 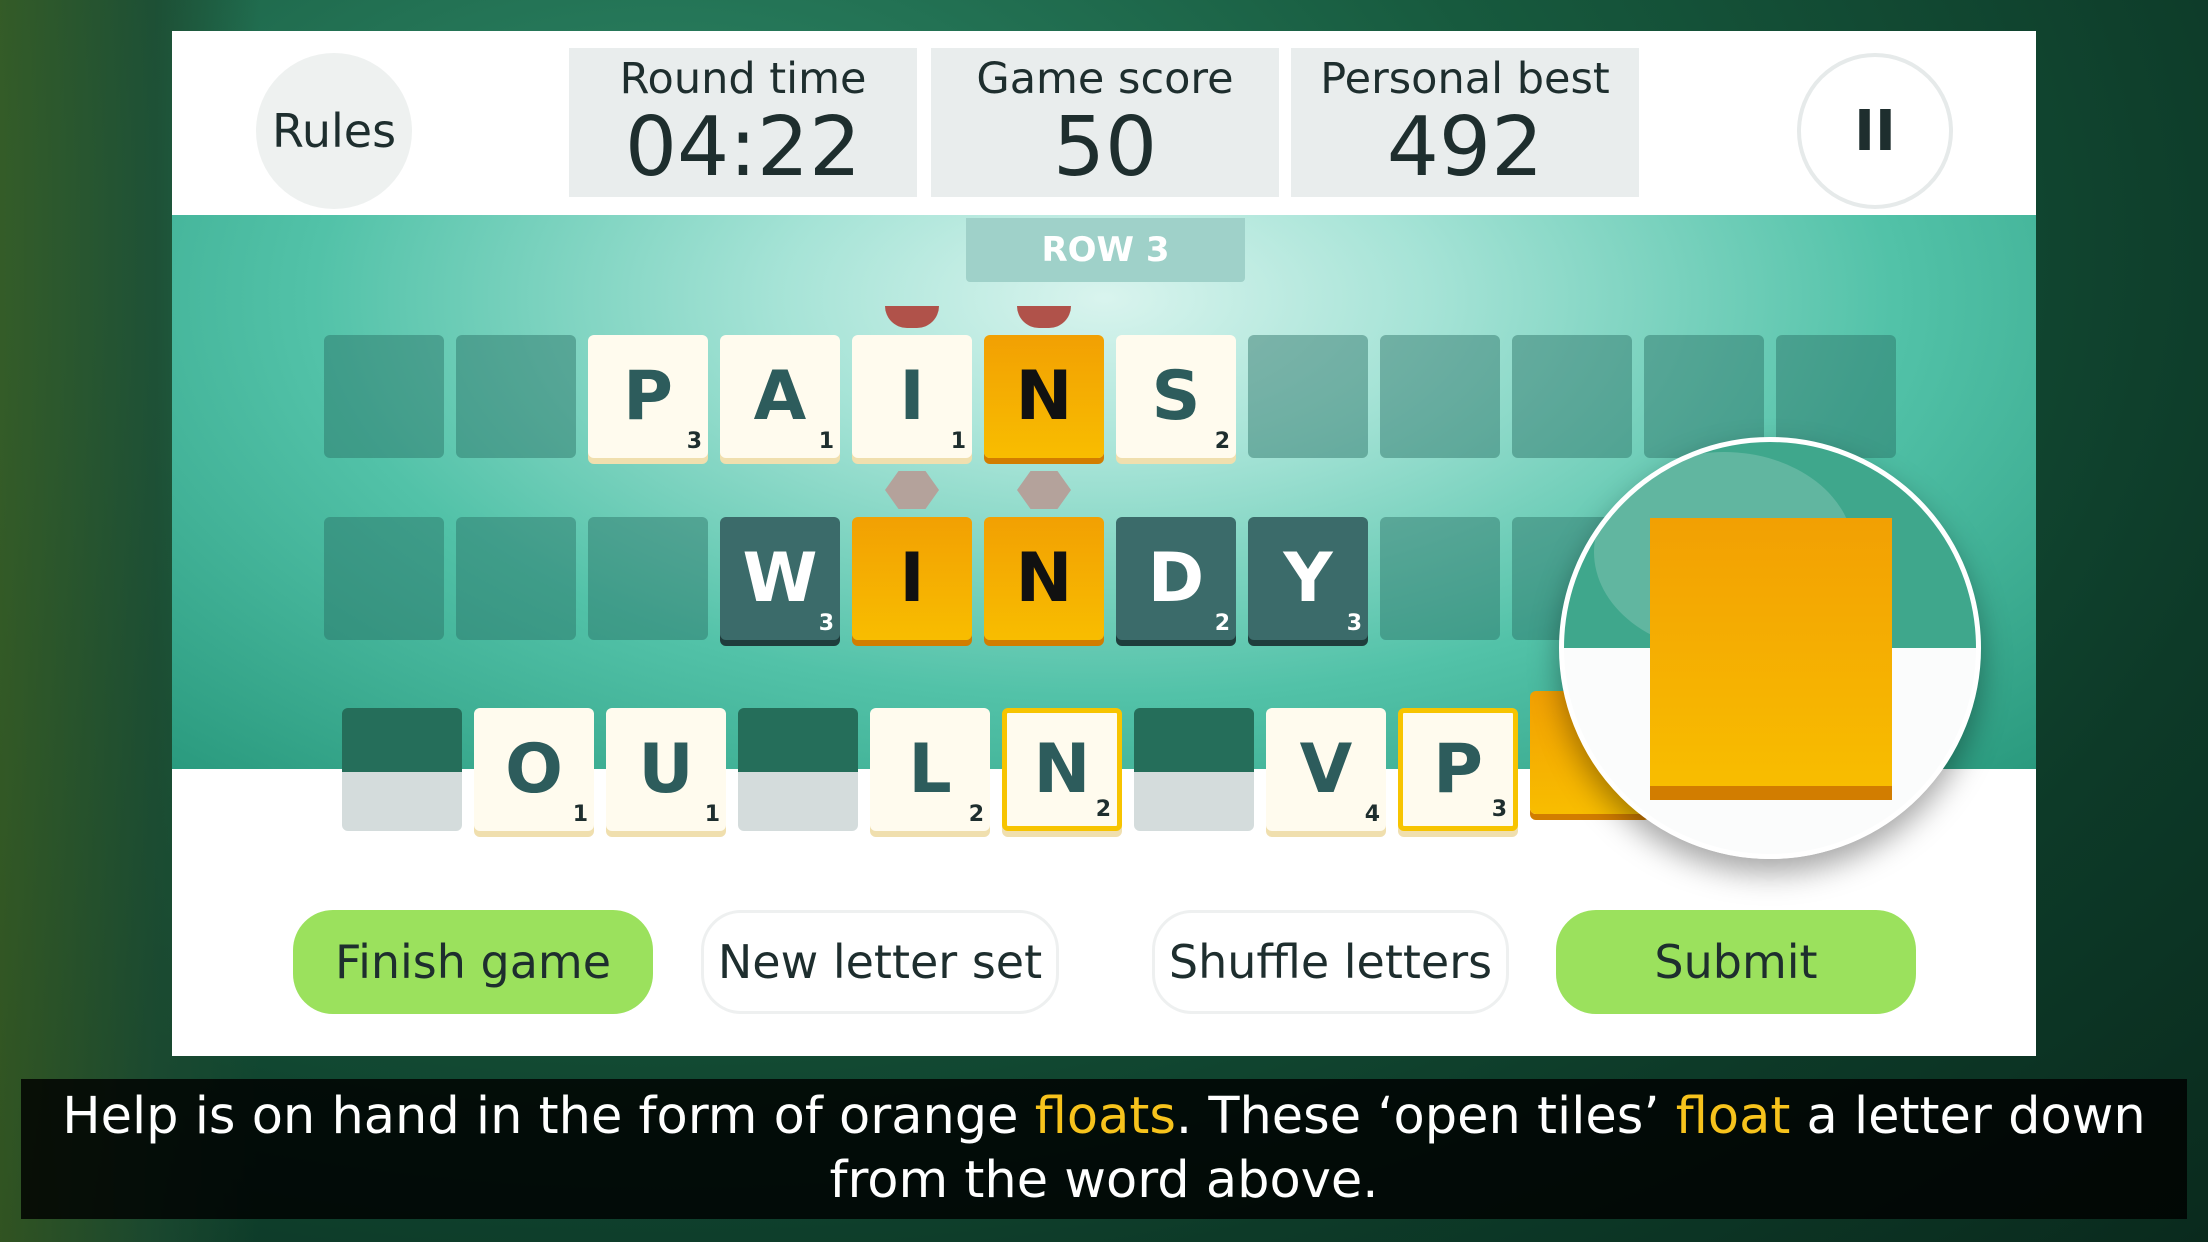 I want to click on board-tile: S2, so click(x=1176, y=396).